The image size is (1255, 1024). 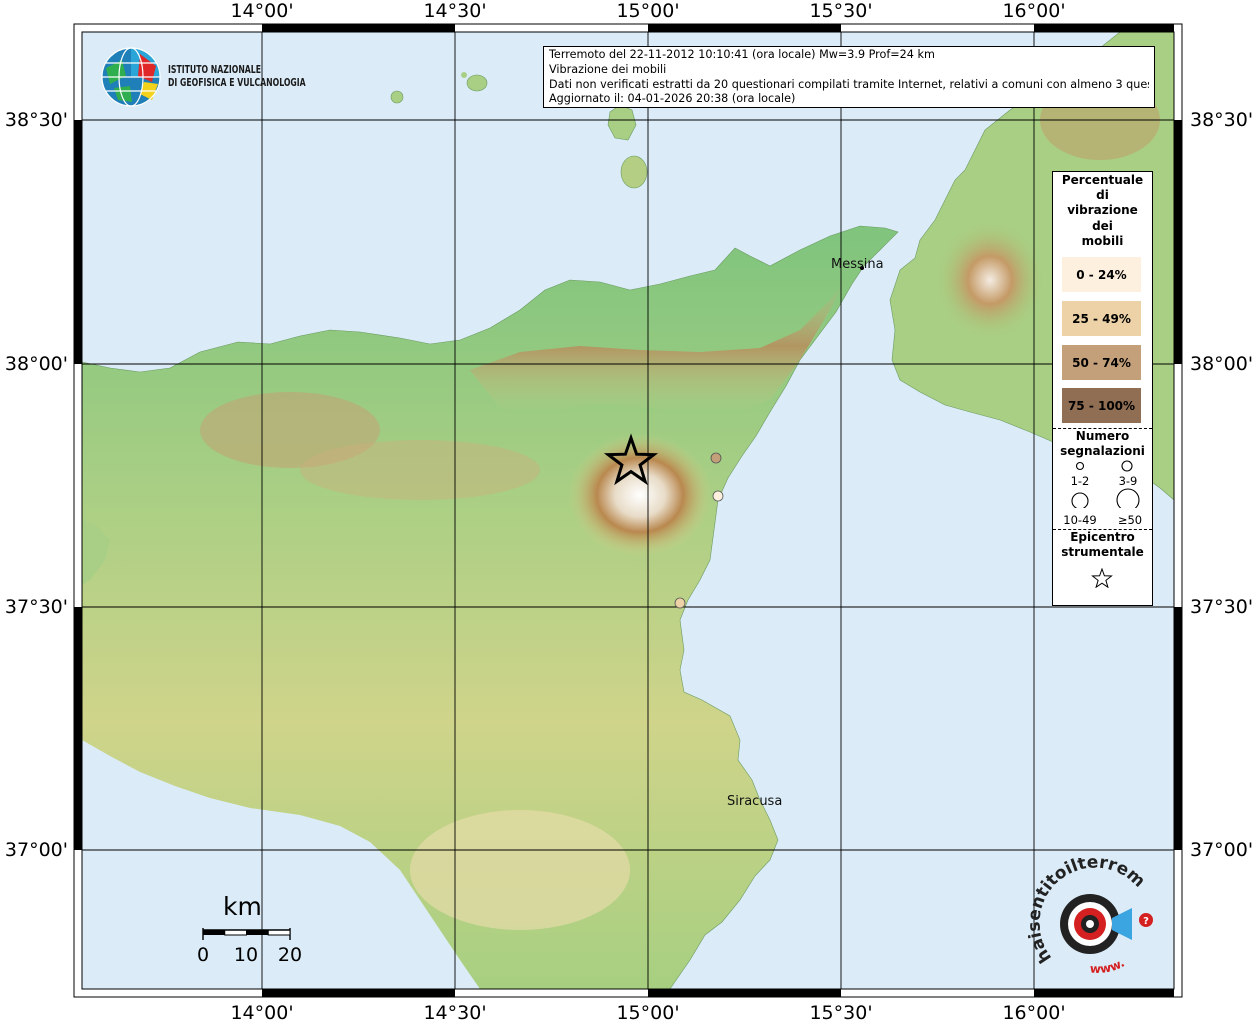 I want to click on size-label-50-plus: ≥50, so click(x=1130, y=520).